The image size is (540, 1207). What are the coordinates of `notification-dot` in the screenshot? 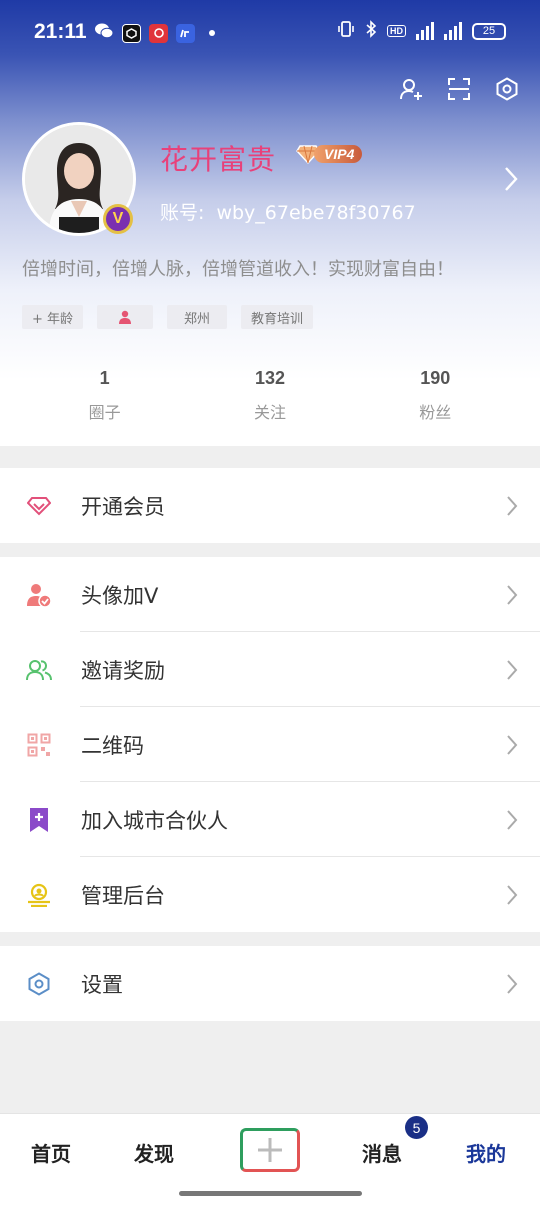 It's located at (212, 33).